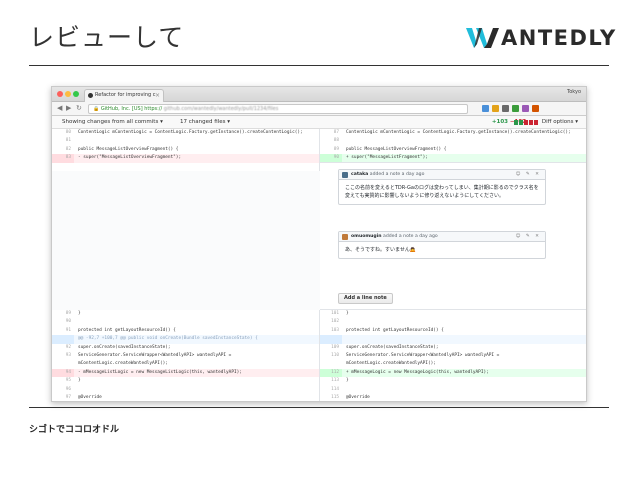 This screenshot has height=479, width=638. Describe the element at coordinates (63, 390) in the screenshot. I see `line-number: 96` at that location.